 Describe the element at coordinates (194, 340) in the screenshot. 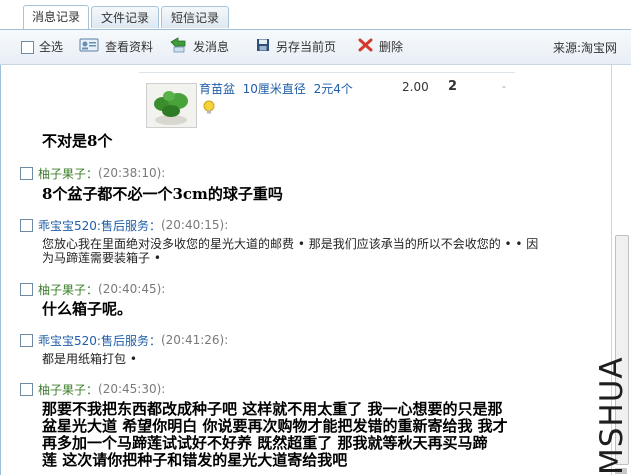

I see `message-time: (20:41:26):` at that location.